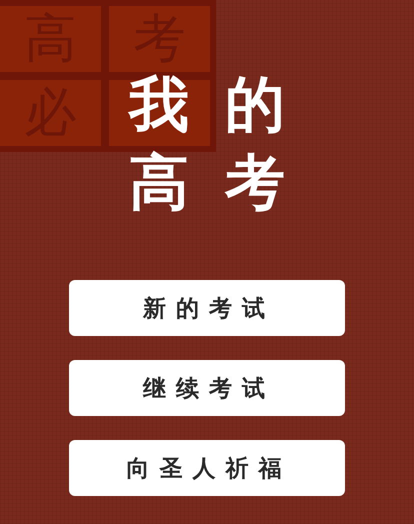 The width and height of the screenshot is (414, 524). I want to click on menu-button: 新的考试, so click(207, 308).